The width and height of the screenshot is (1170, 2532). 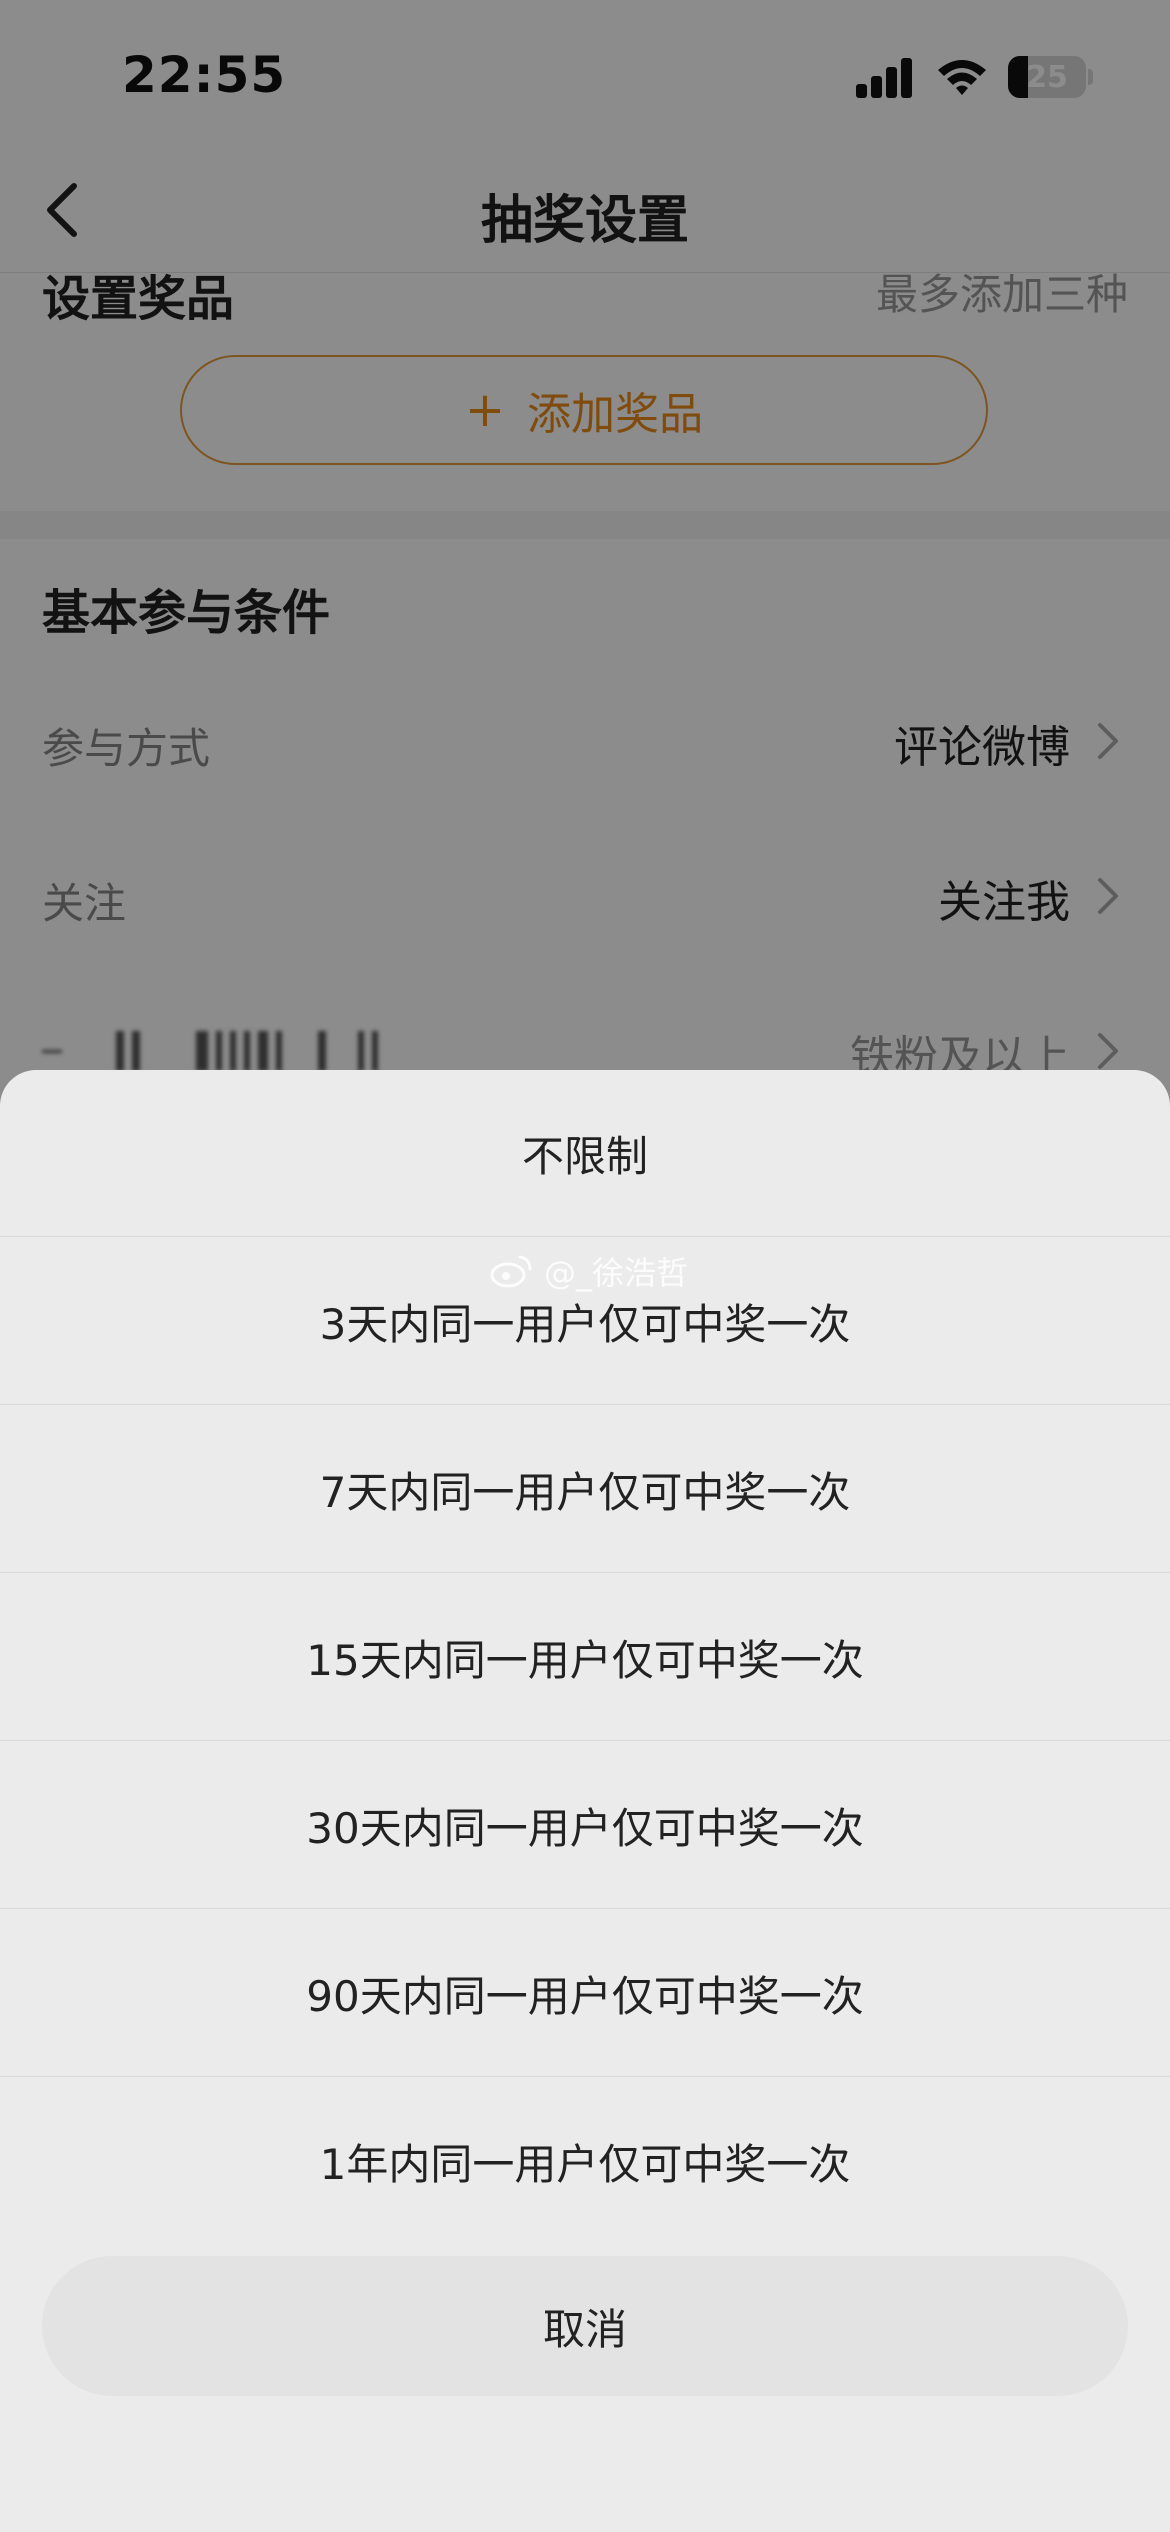 I want to click on watermark: @_徐浩哲, so click(x=589, y=1271).